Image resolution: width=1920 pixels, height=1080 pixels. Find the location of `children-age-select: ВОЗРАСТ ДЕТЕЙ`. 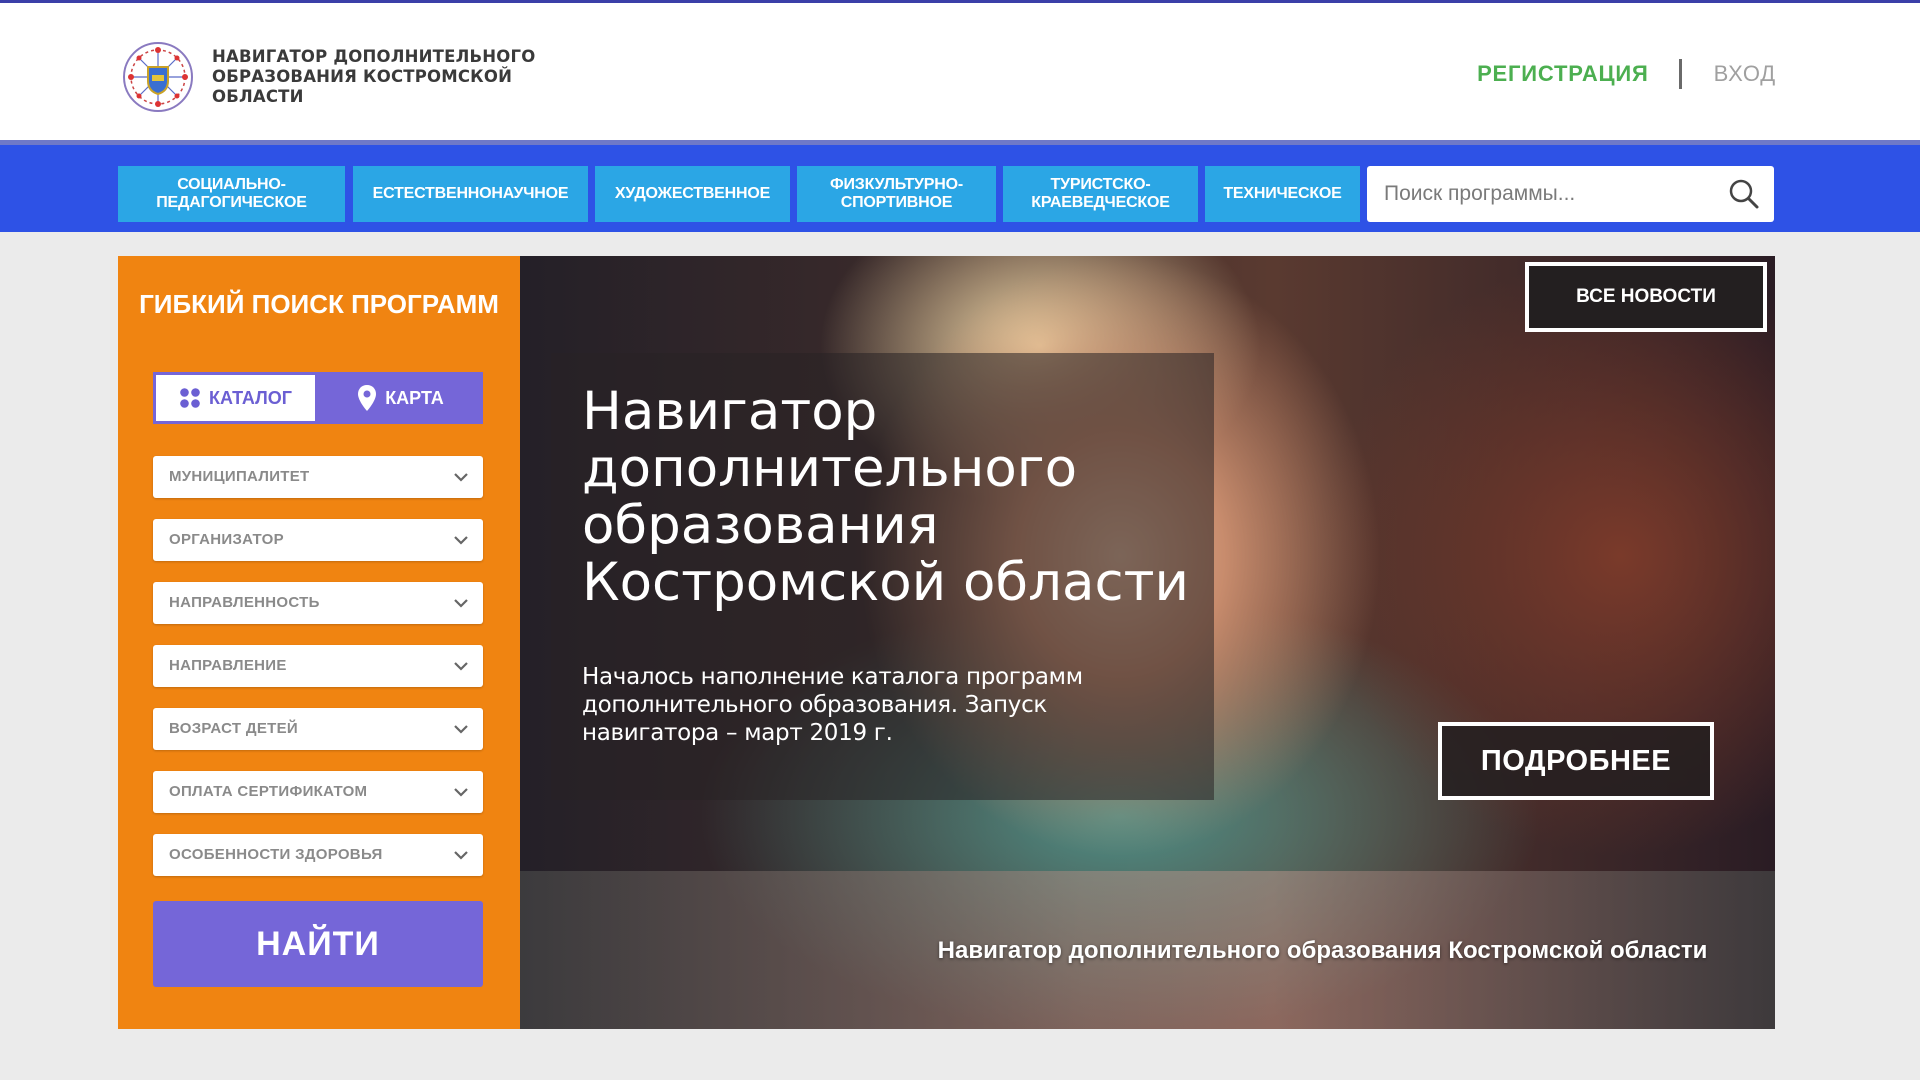

children-age-select: ВОЗРАСТ ДЕТЕЙ is located at coordinates (318, 729).